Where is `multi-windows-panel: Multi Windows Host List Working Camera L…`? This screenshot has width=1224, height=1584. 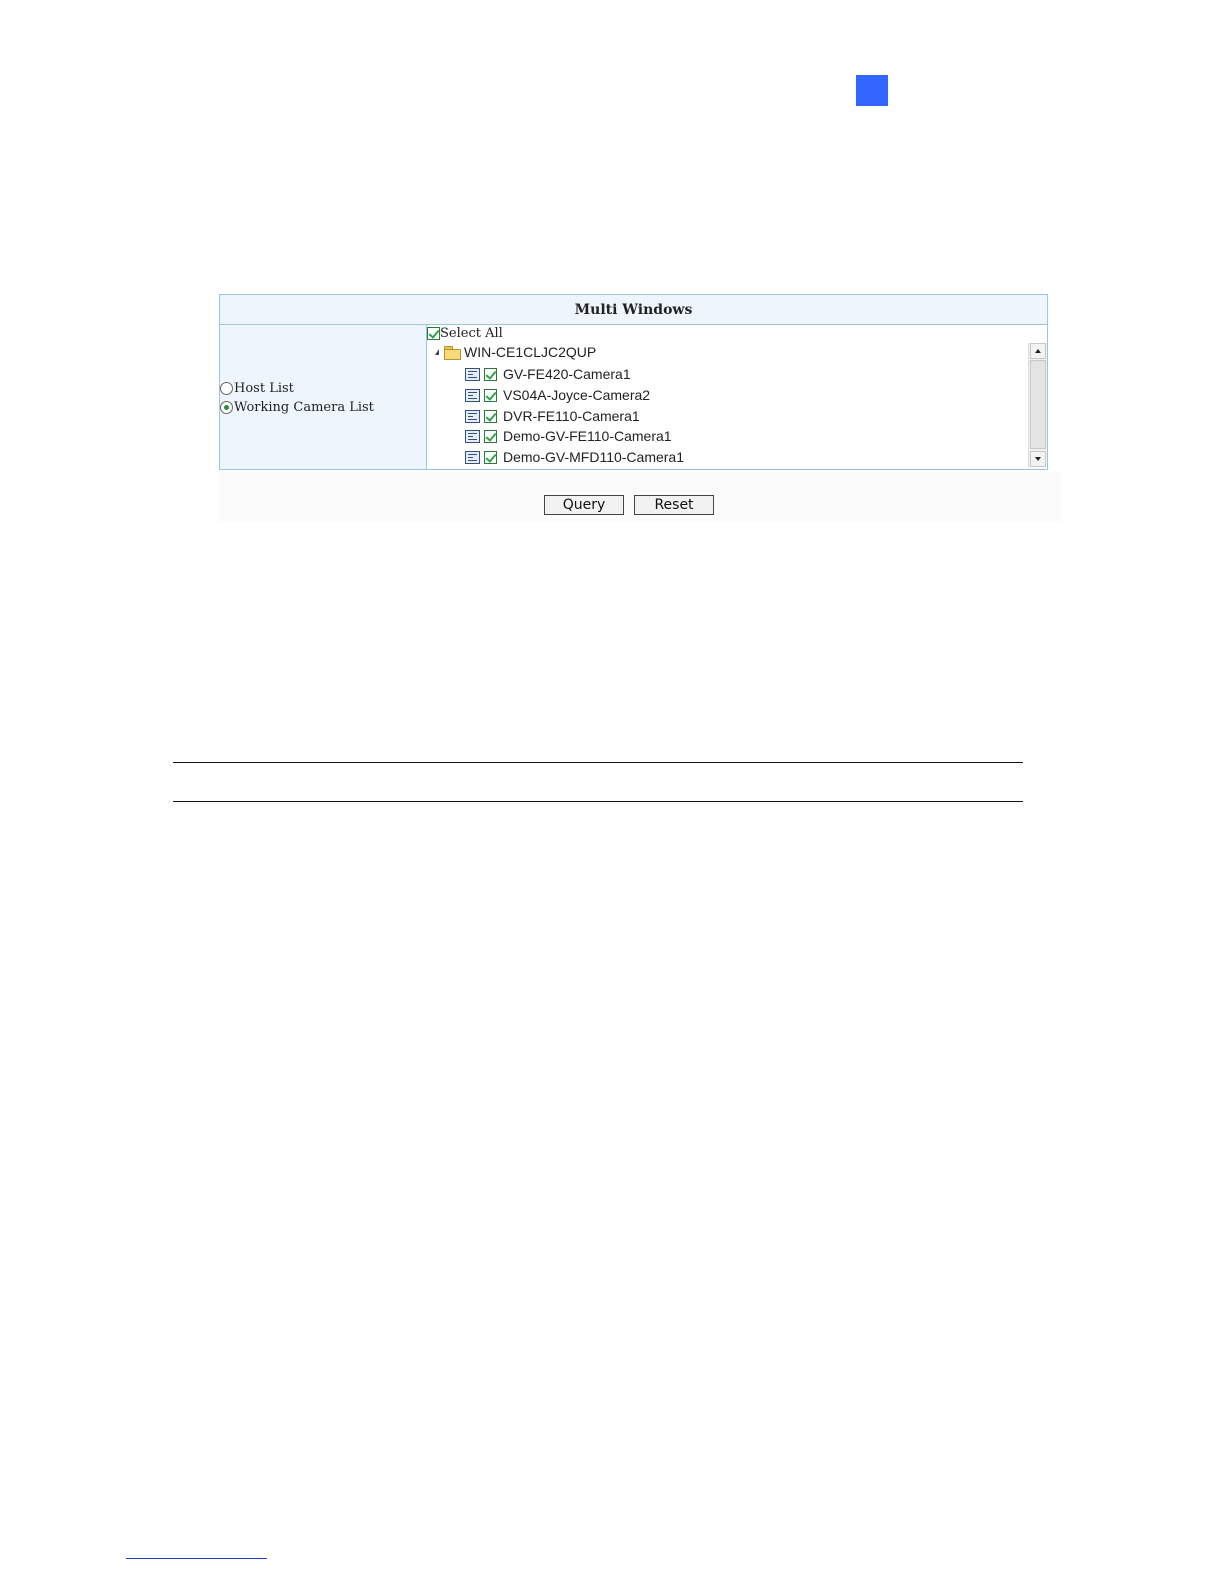 multi-windows-panel: Multi Windows Host List Working Camera L… is located at coordinates (633, 382).